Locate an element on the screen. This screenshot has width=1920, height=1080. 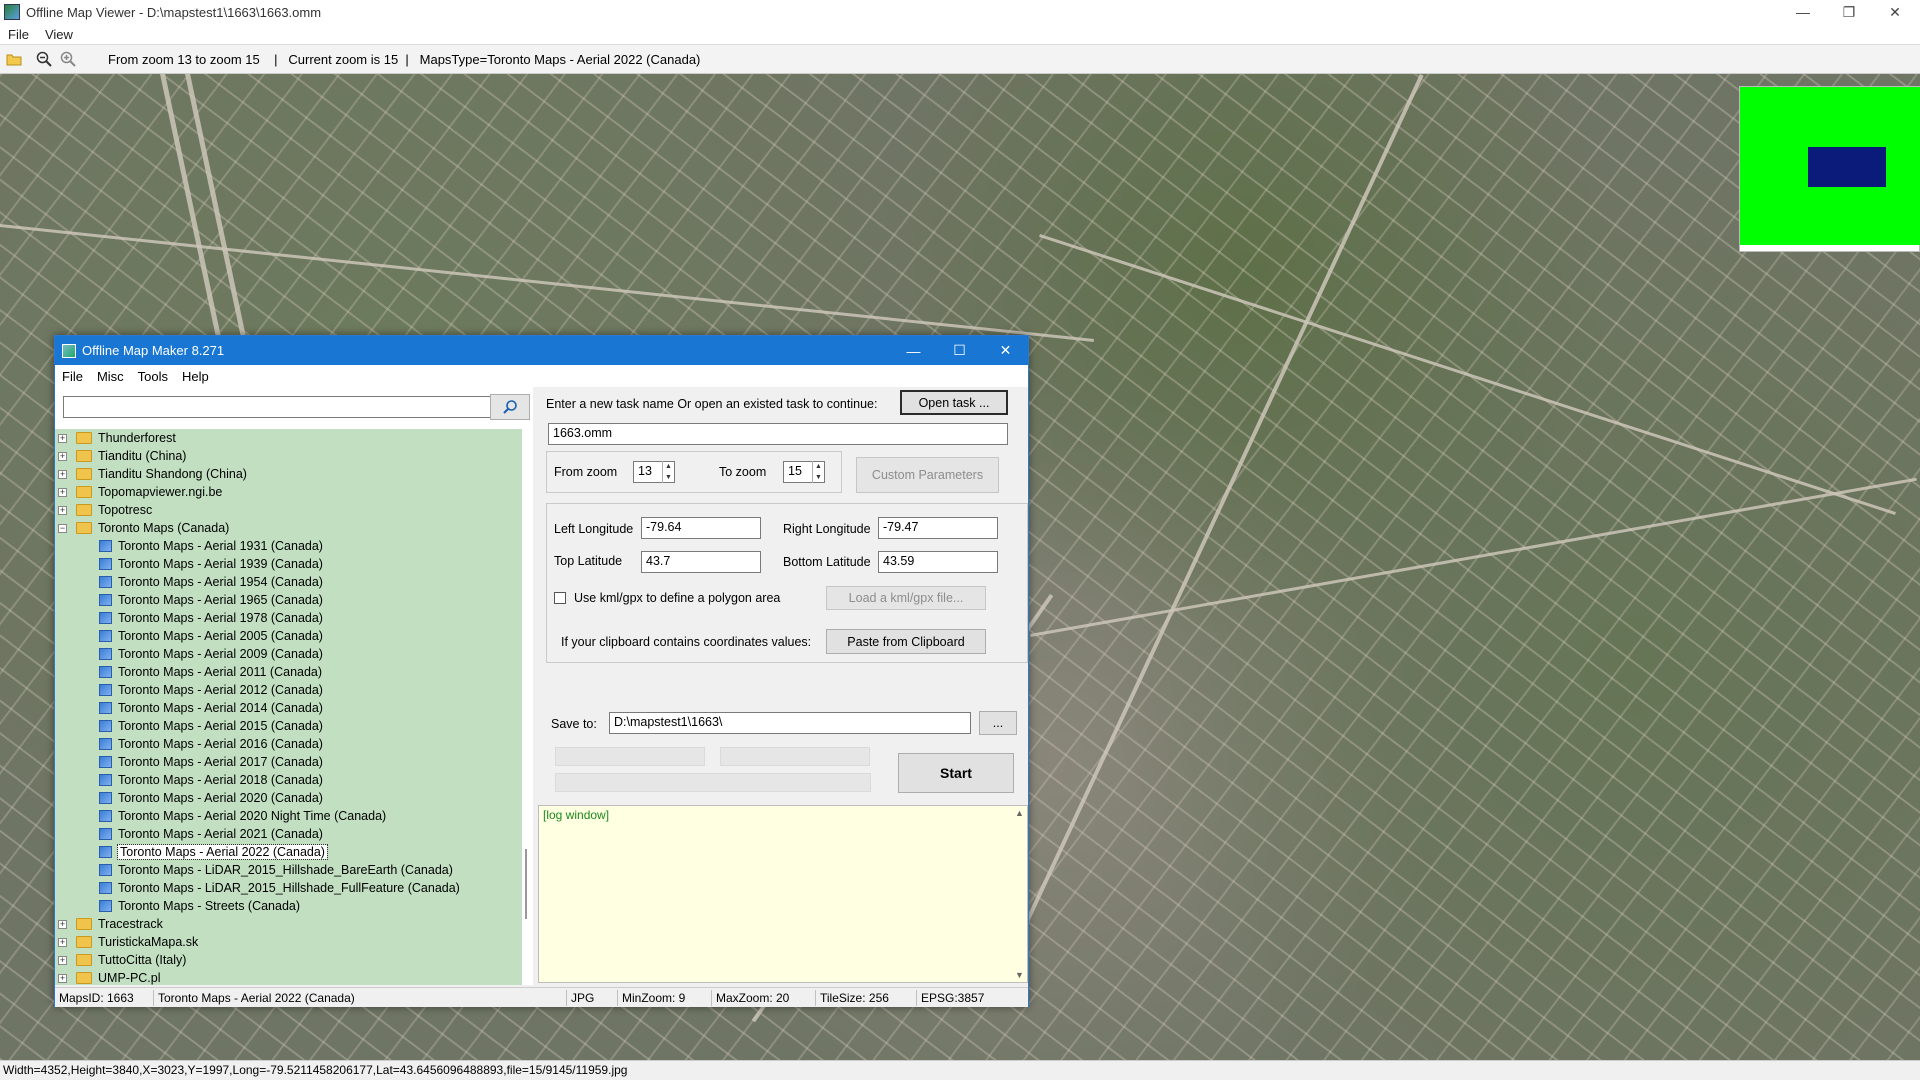
log-window: [log window] ▲ ▼ is located at coordinates (783, 894).